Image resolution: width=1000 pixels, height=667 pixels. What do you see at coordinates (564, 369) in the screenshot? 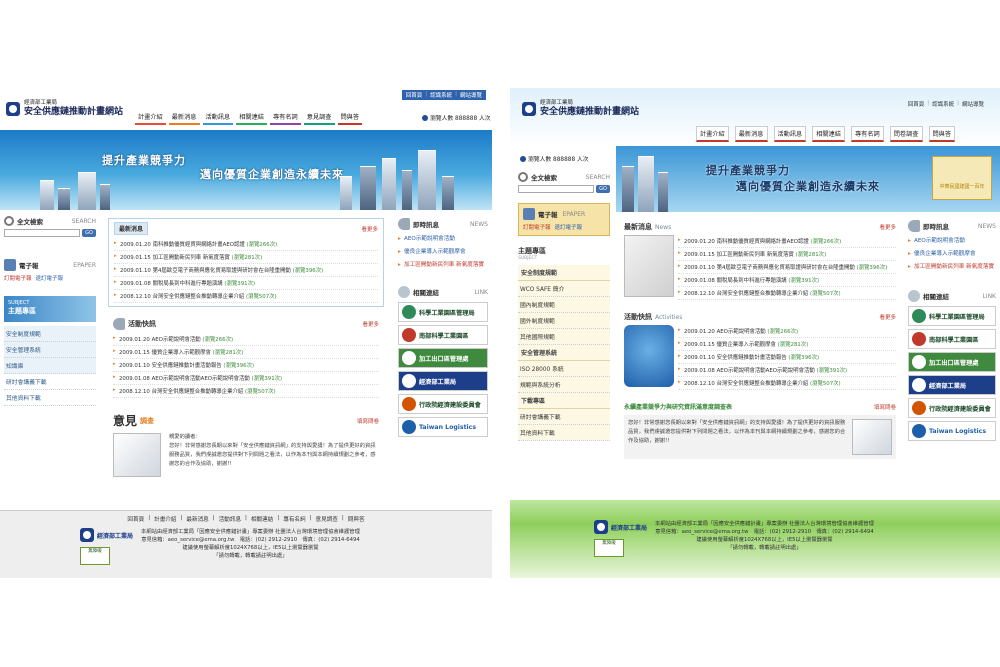
I see `subject-item: ISO 28000 系統` at bounding box center [564, 369].